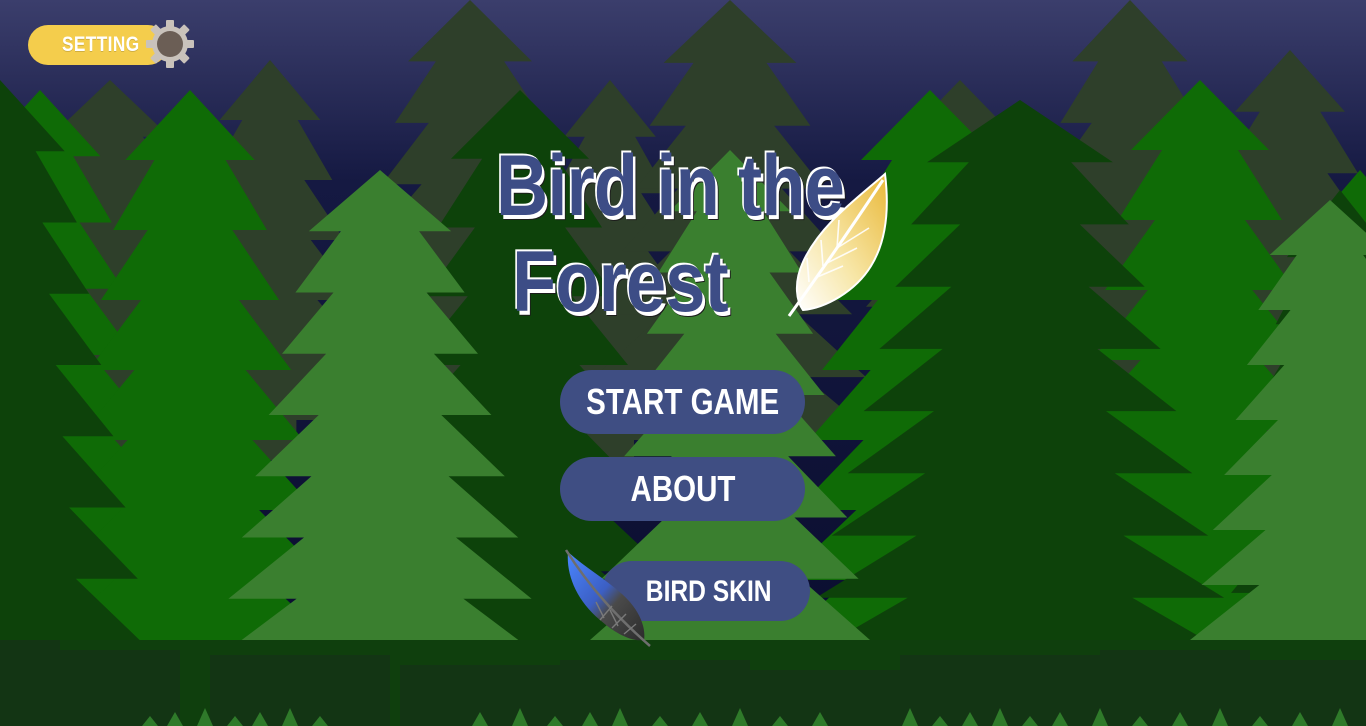  I want to click on start-game-label: START GAME, so click(682, 401).